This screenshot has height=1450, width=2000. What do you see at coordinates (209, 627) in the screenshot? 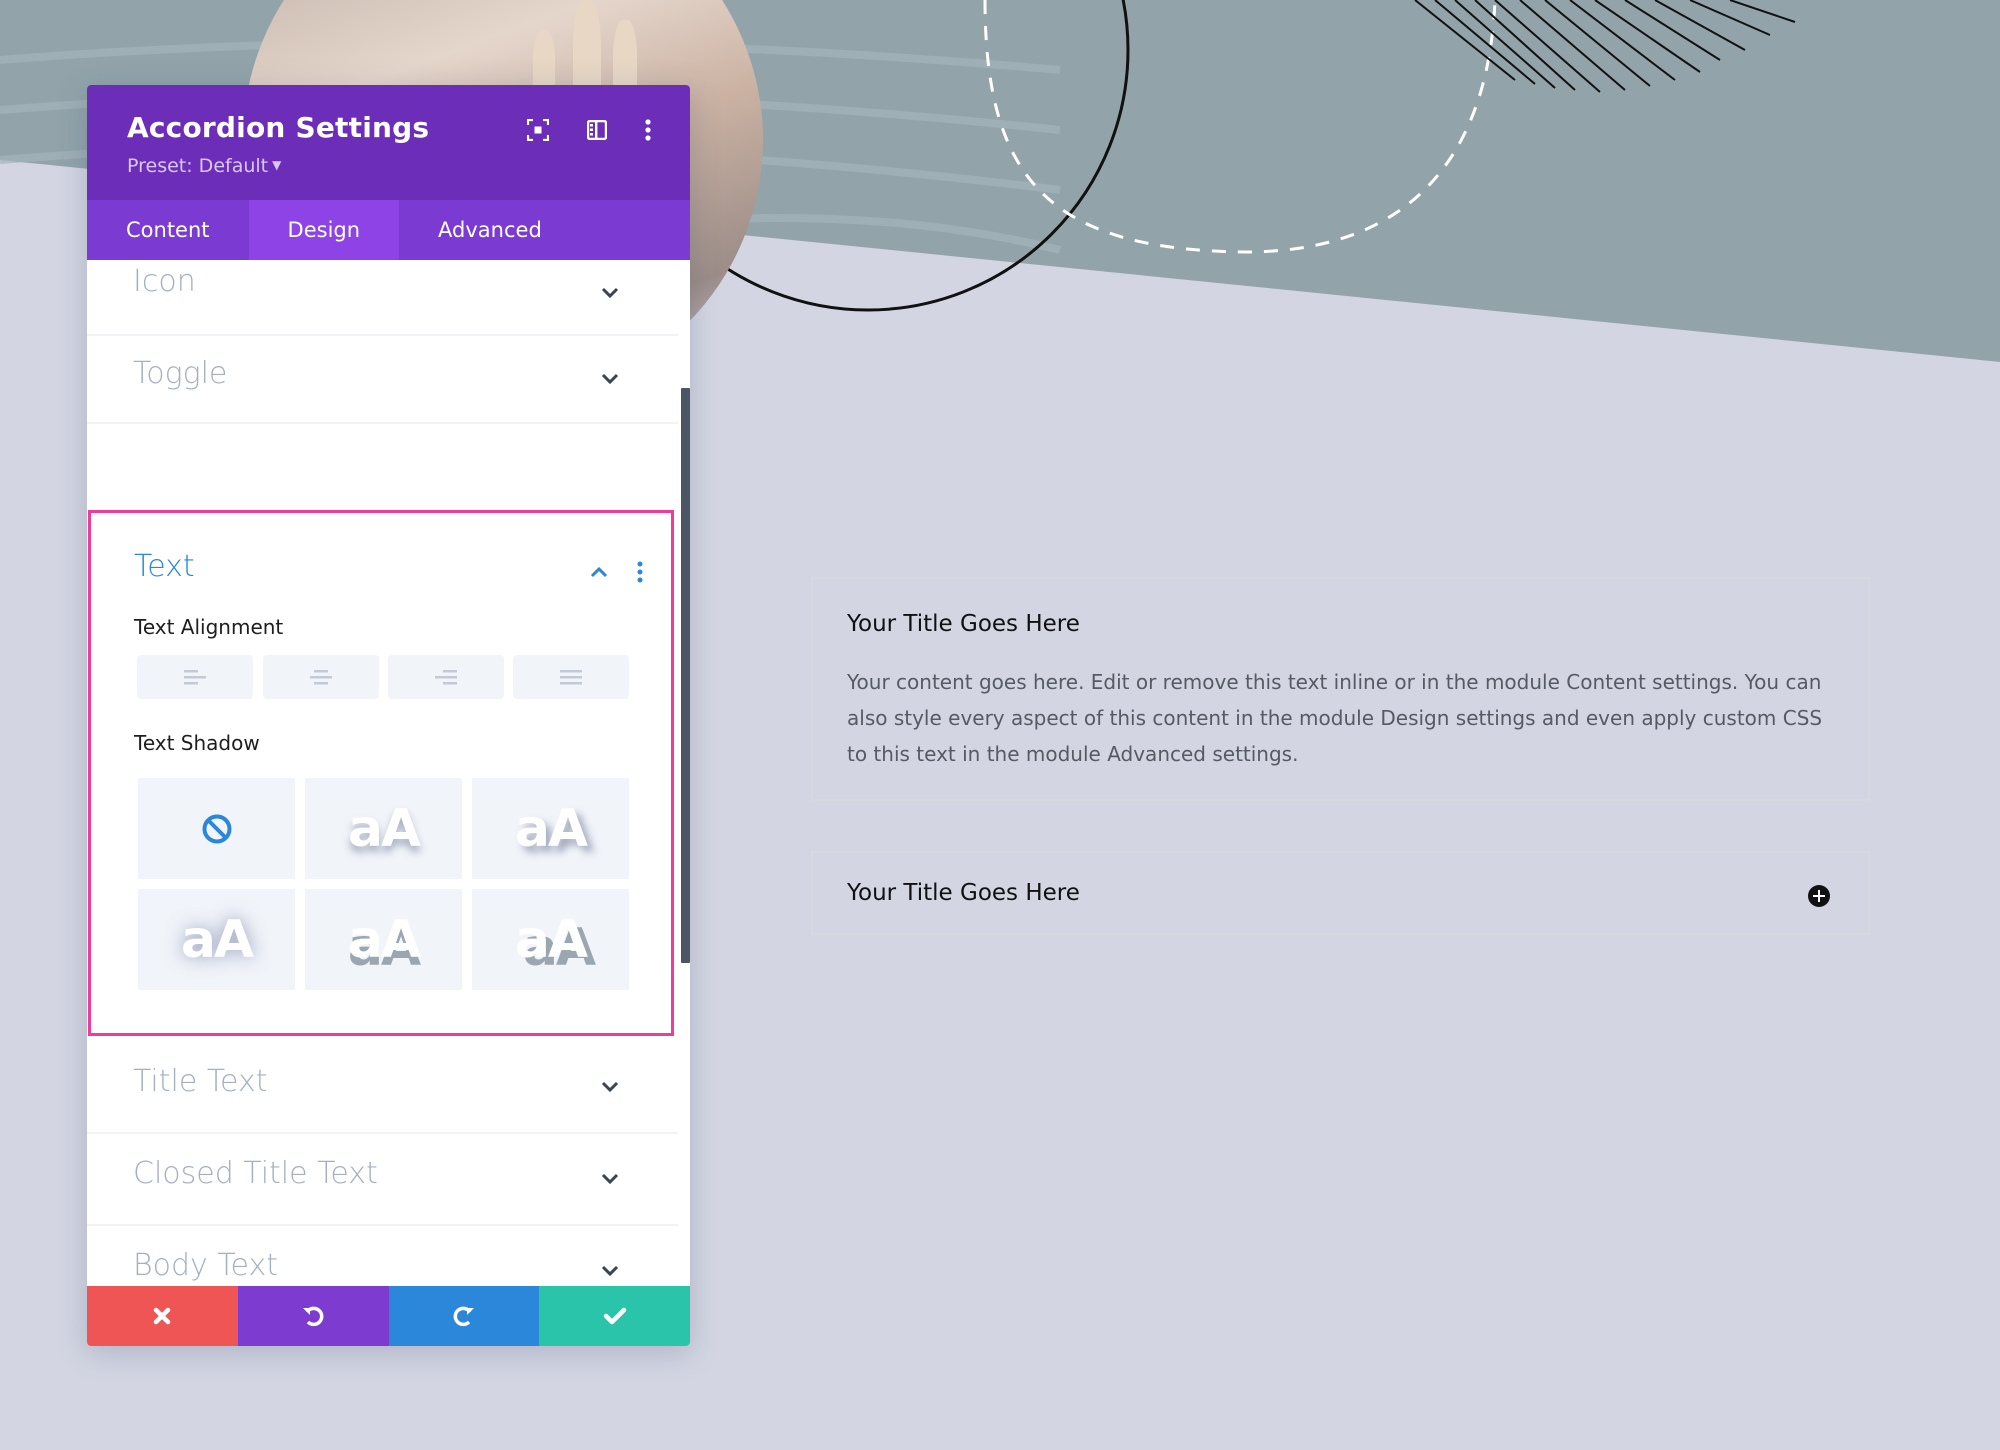
I see `text-alignment-label: Text Alignment` at bounding box center [209, 627].